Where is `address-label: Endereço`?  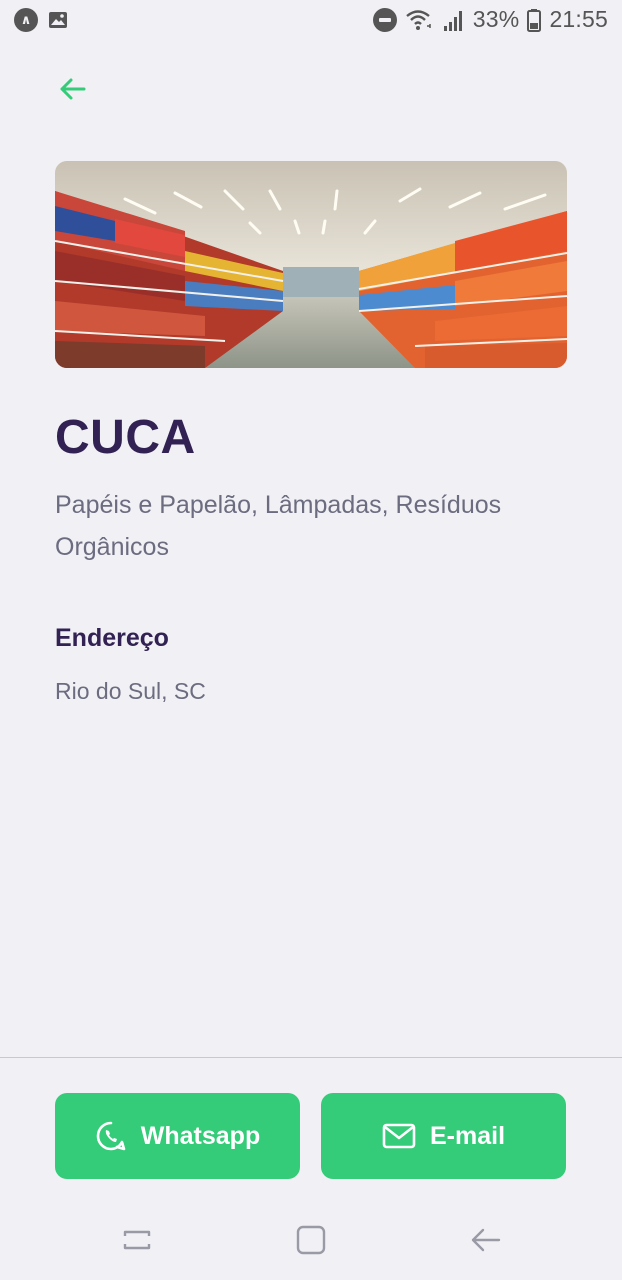 address-label: Endereço is located at coordinates (112, 638).